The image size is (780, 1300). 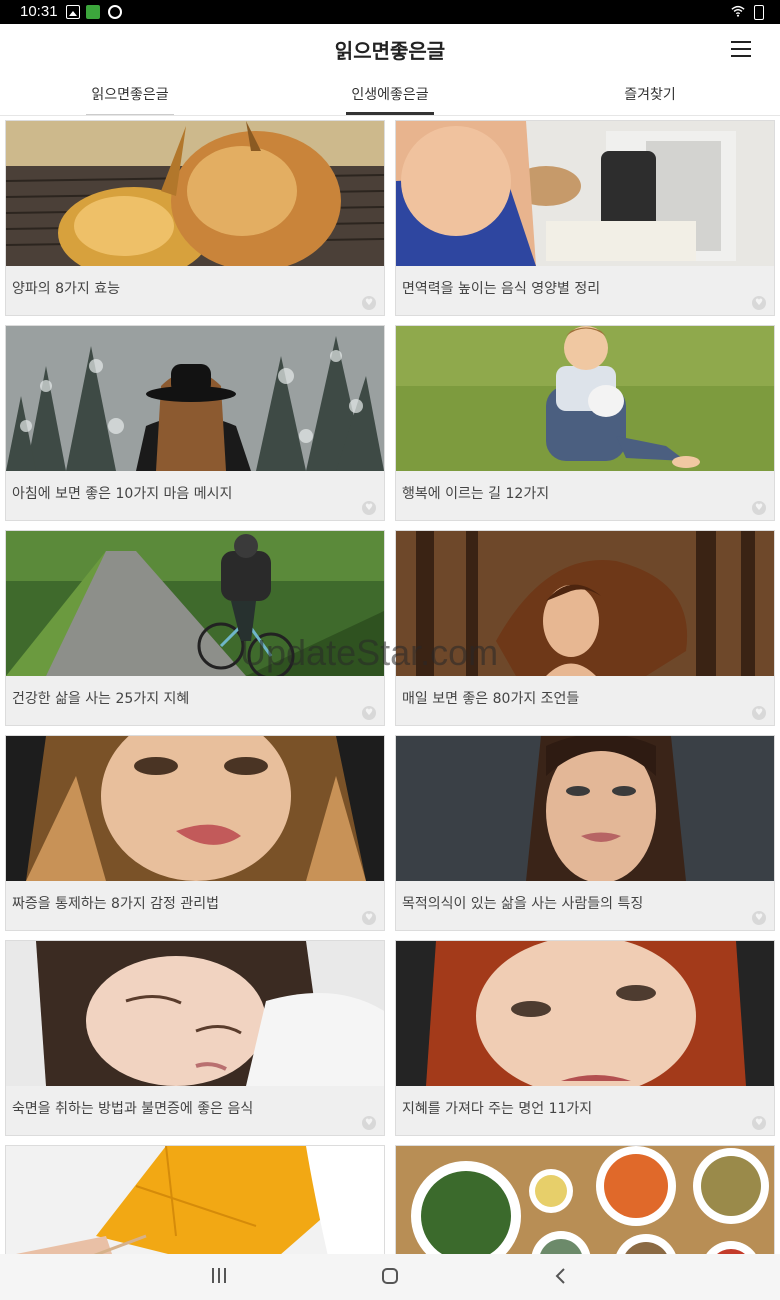 What do you see at coordinates (497, 1109) in the screenshot?
I see `article-title: 지혜를 가져다 주는 명언 11가지` at bounding box center [497, 1109].